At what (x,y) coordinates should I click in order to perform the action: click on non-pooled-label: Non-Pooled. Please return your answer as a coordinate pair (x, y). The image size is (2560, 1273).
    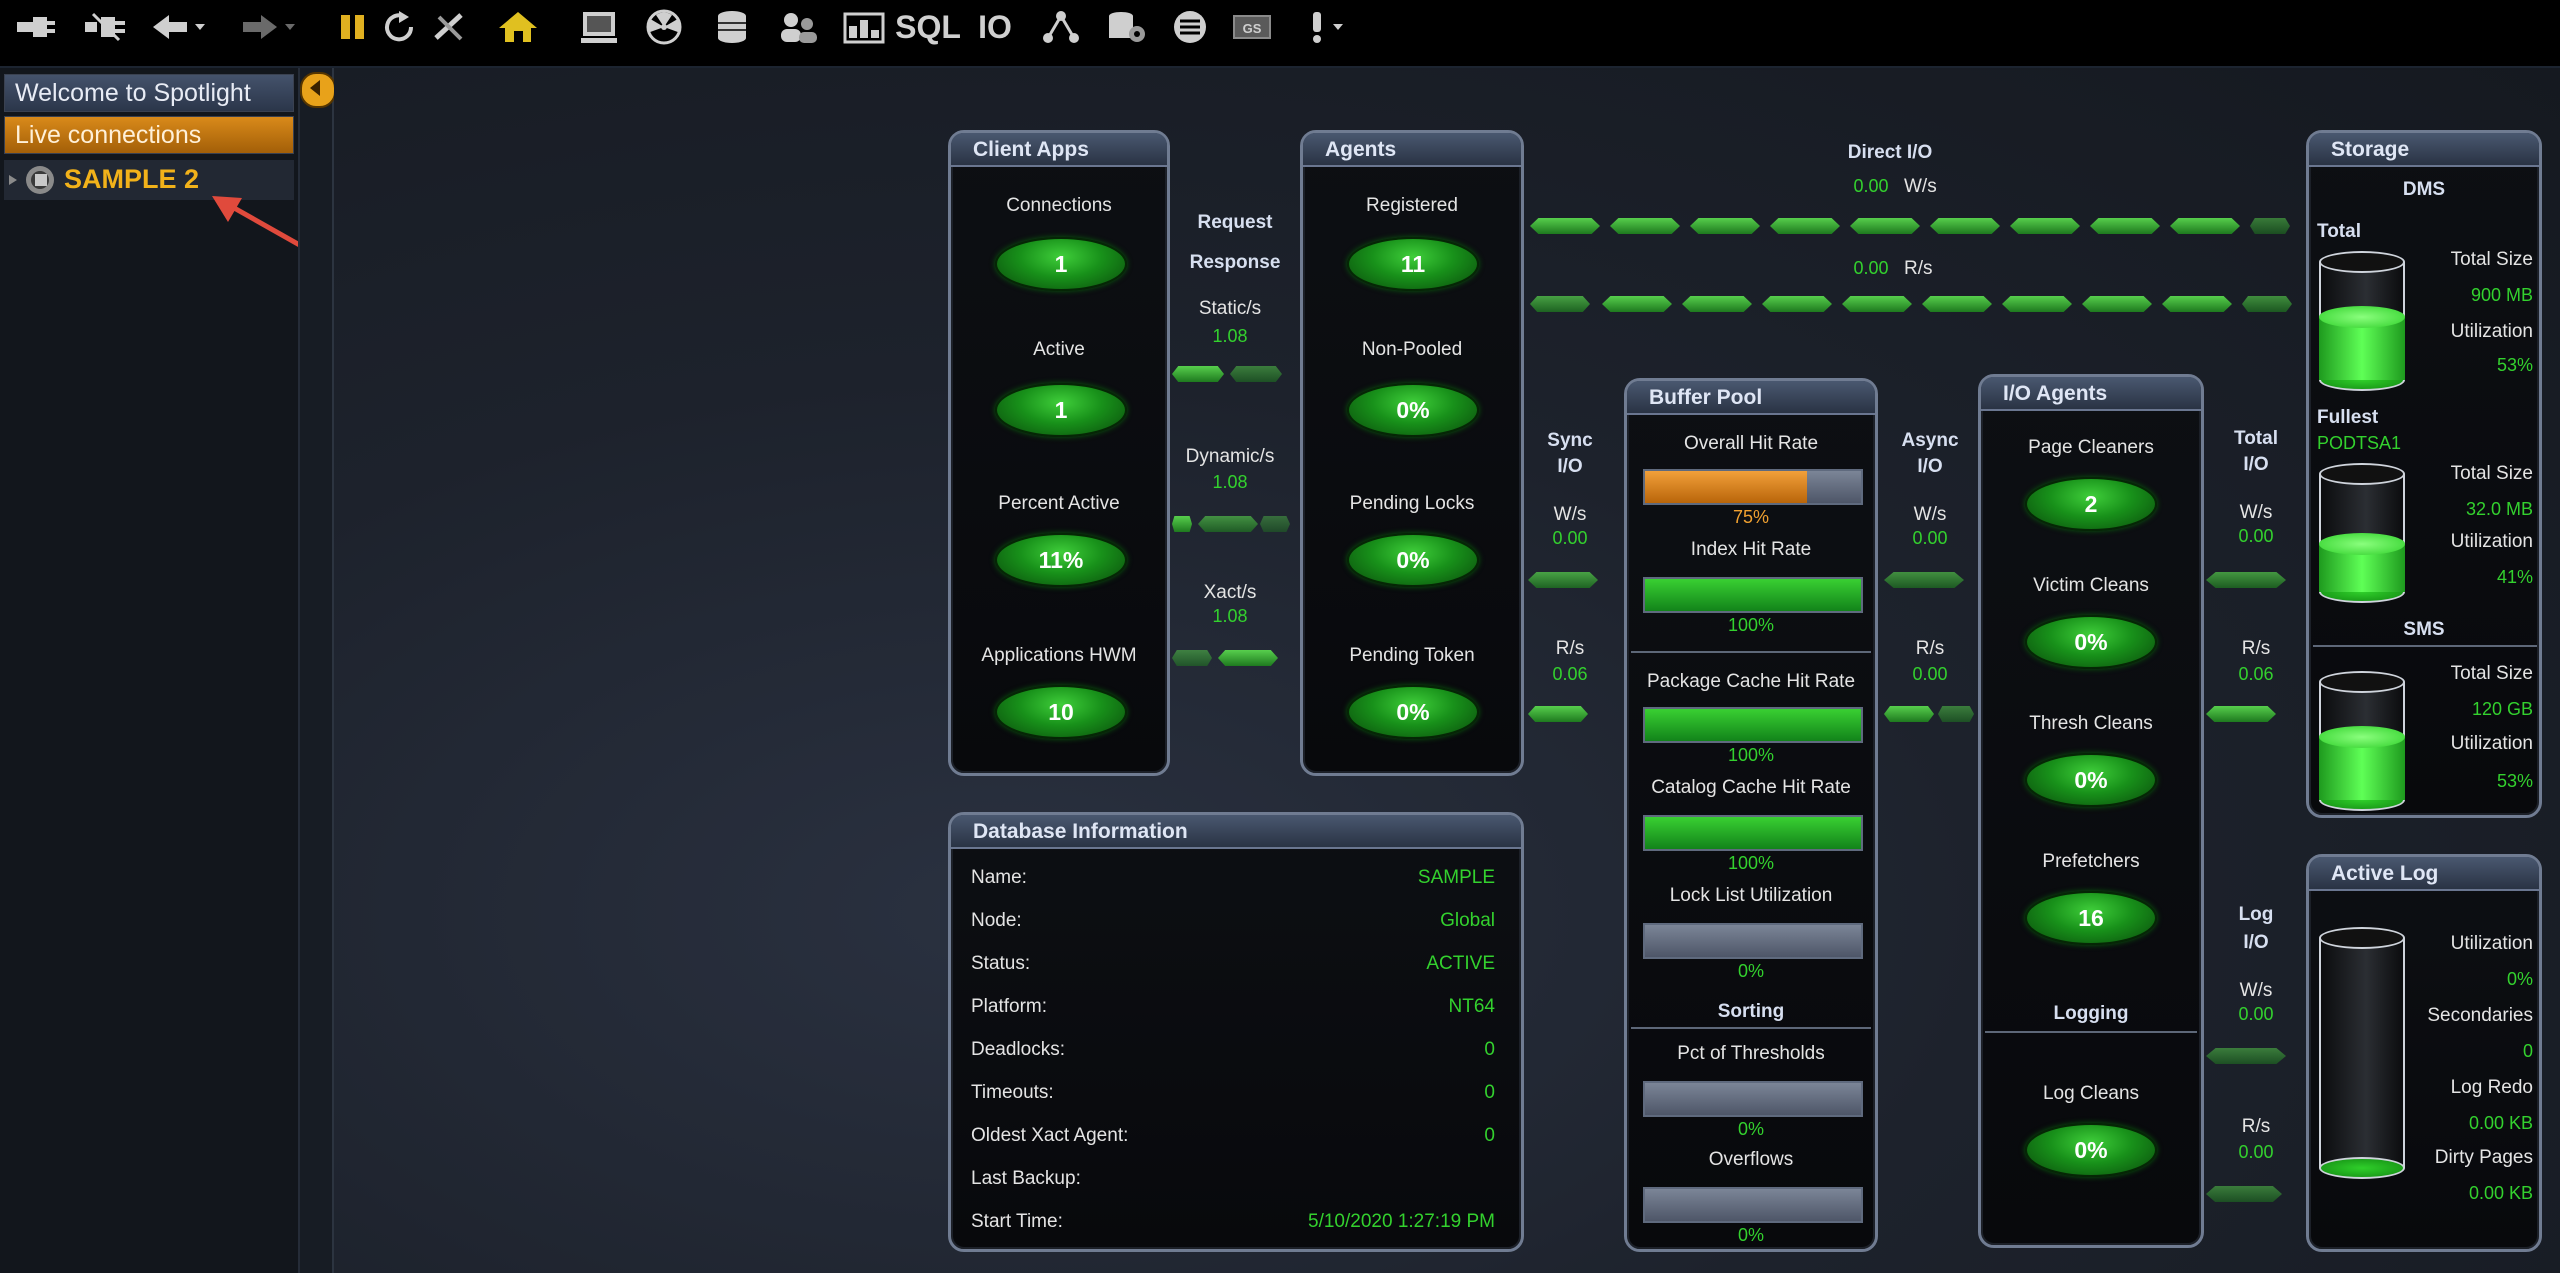
    Looking at the image, I should click on (1412, 349).